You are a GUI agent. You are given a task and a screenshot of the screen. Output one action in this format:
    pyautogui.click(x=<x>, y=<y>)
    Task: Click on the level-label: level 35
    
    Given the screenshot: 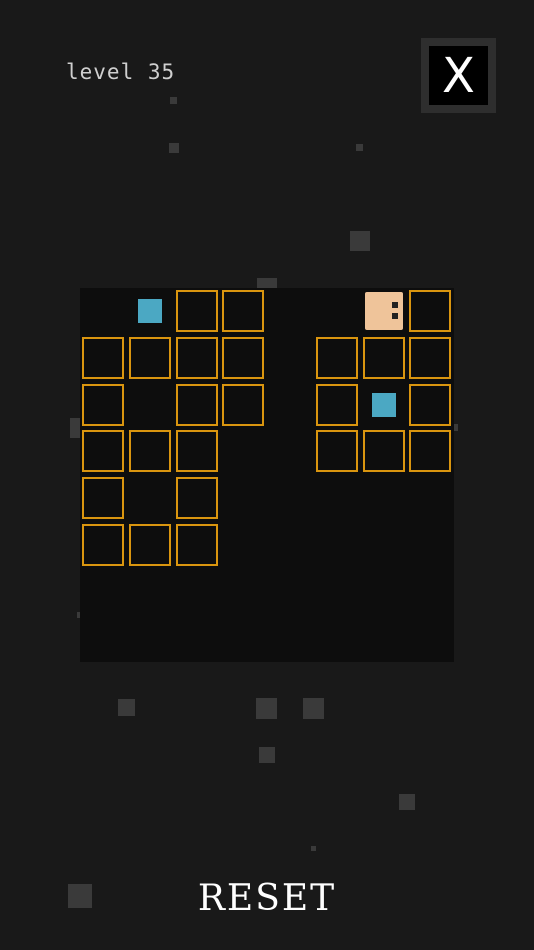 What is the action you would take?
    pyautogui.click(x=121, y=72)
    